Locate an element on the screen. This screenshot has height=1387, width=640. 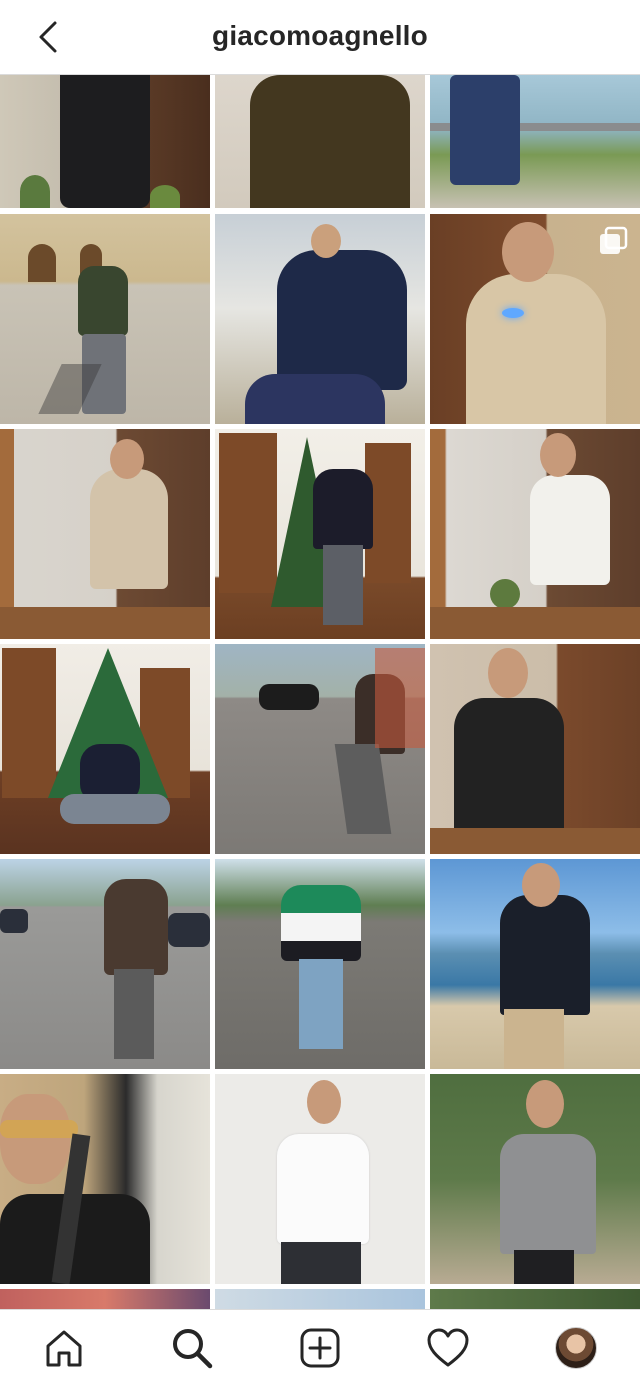
plus-square-icon is located at coordinates (320, 1348).